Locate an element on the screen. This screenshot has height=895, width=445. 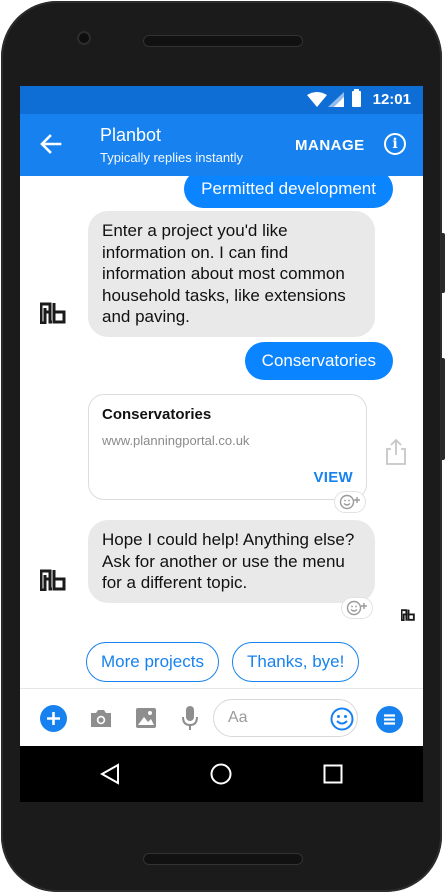
chat-title: Planbot is located at coordinates (131, 135).